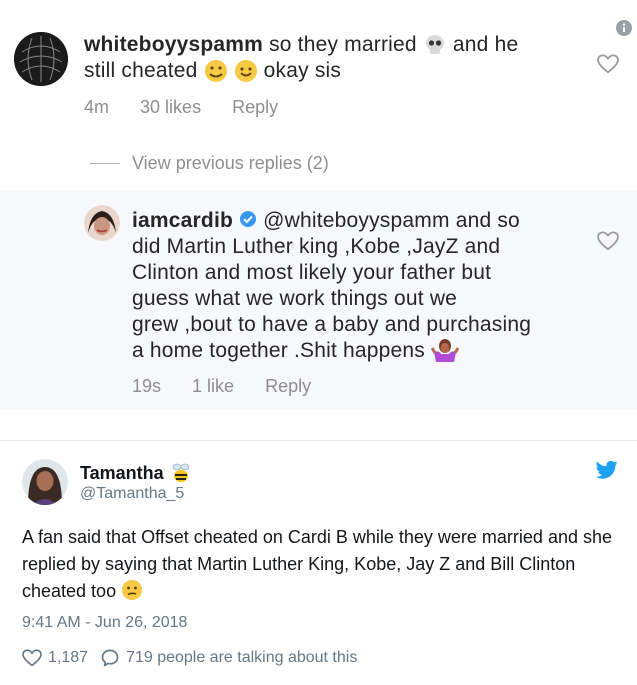  I want to click on heart-icon, so click(32, 658).